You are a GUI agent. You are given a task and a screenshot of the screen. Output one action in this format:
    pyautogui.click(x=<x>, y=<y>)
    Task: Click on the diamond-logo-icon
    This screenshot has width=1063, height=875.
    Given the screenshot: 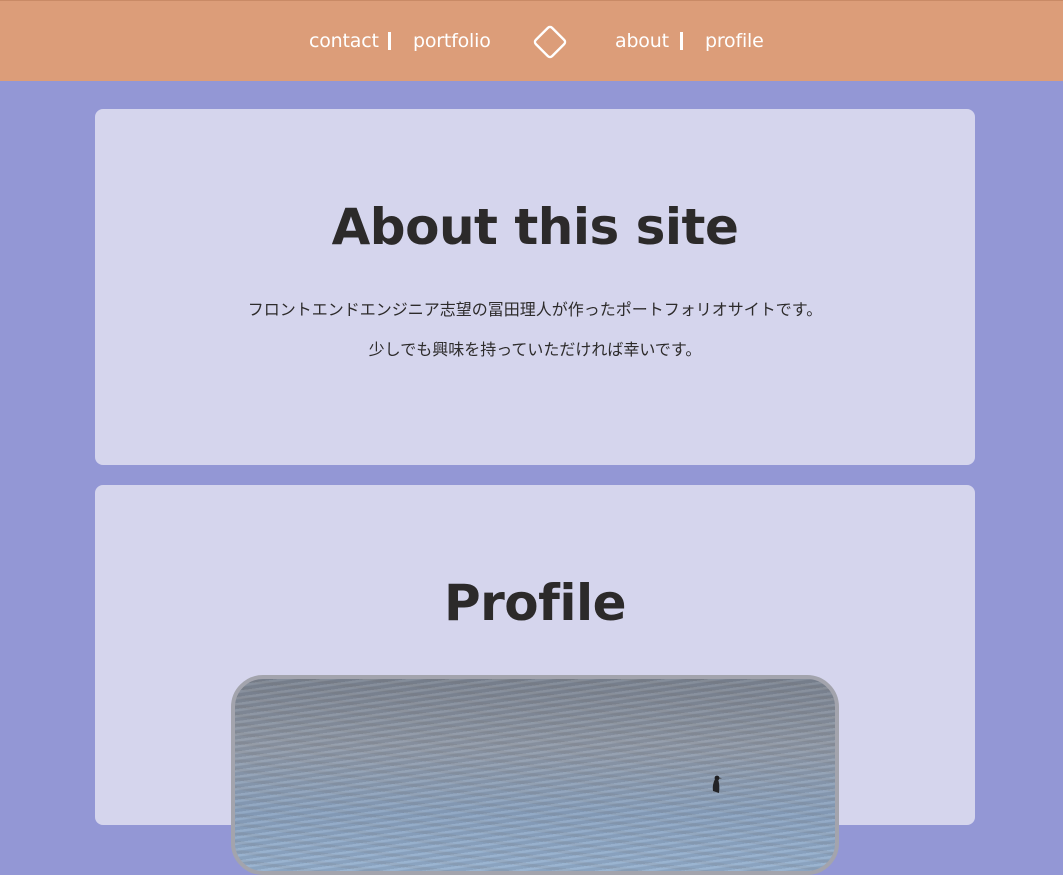 What is the action you would take?
    pyautogui.click(x=550, y=42)
    